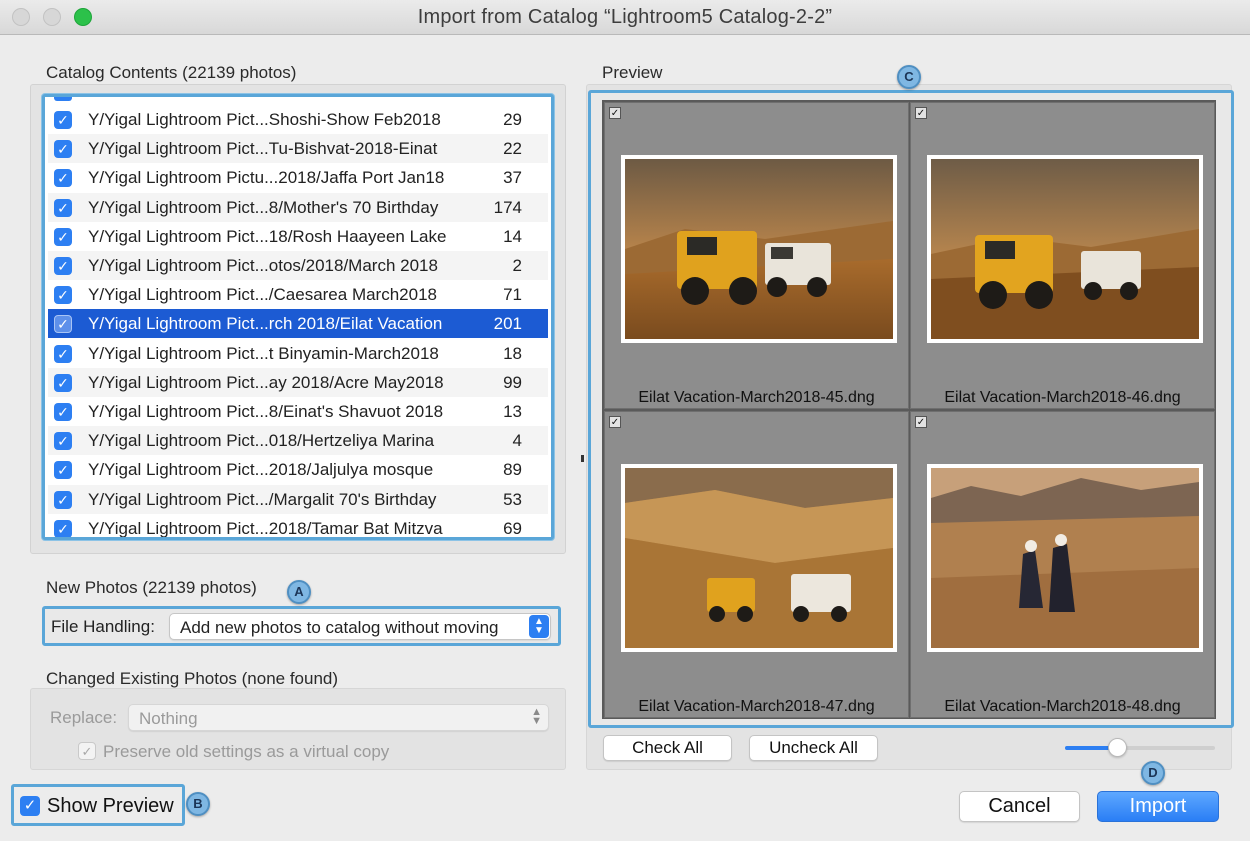 The image size is (1250, 841). I want to click on preview-file-name: Eilat Vacation-March2018-46.dng, so click(1062, 397).